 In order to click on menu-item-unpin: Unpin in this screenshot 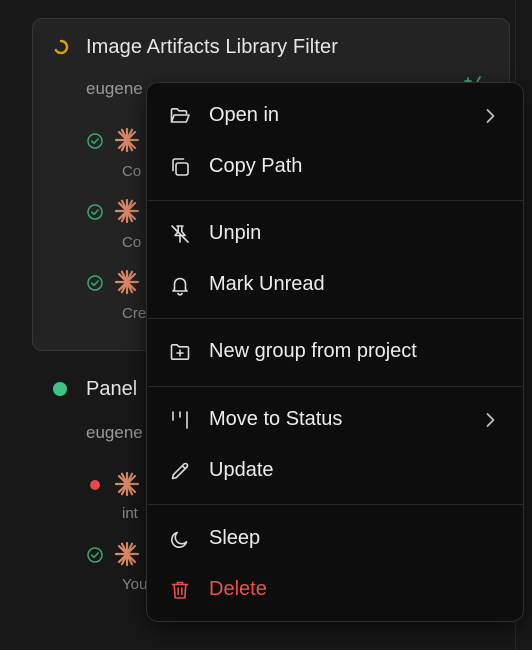, I will do `click(335, 234)`.